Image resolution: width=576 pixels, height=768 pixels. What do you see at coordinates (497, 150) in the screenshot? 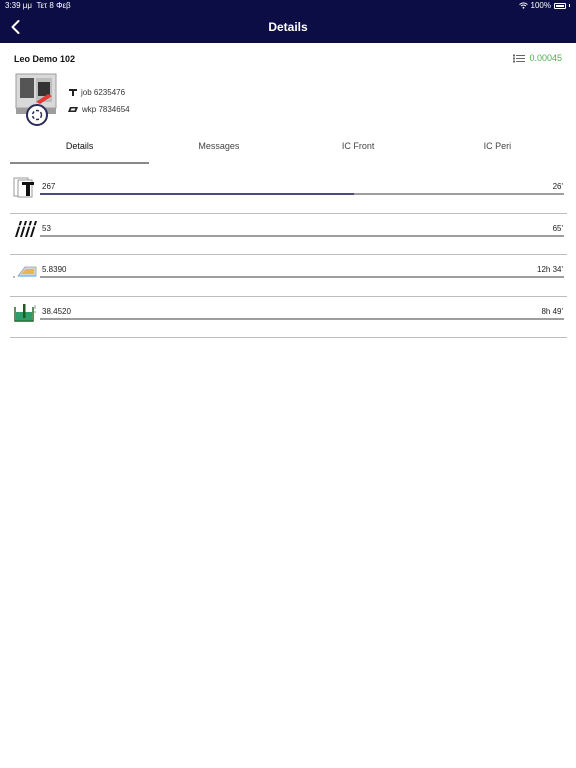
I see `tab-ic-peri: IC Peri` at bounding box center [497, 150].